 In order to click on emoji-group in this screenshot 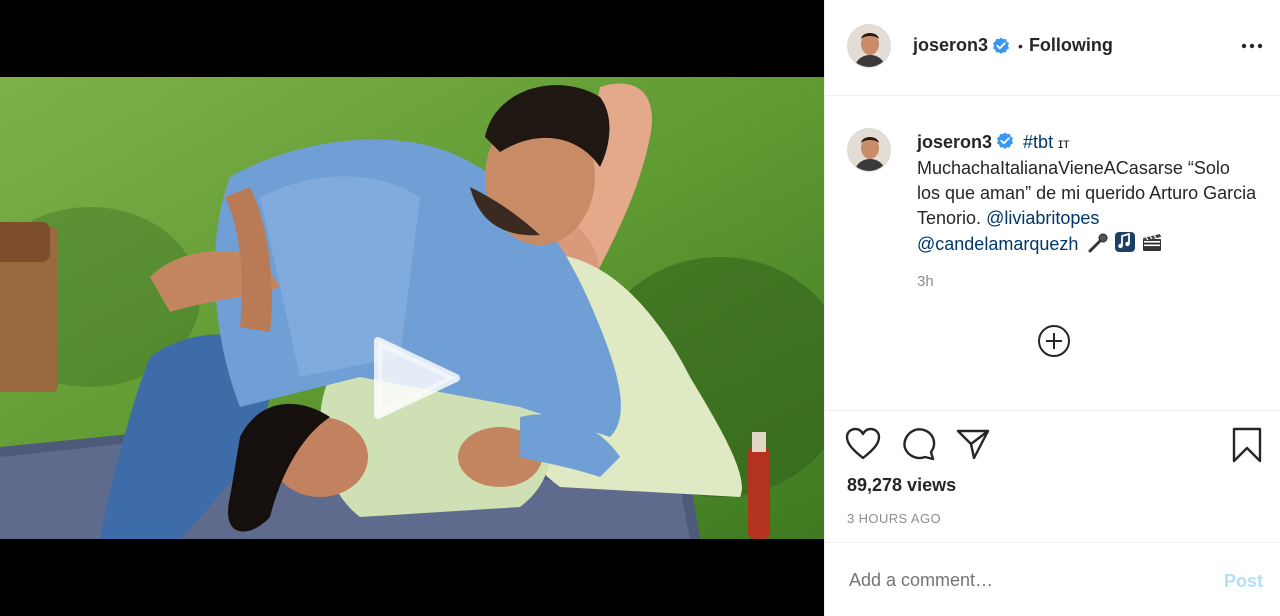, I will do `click(1125, 245)`.